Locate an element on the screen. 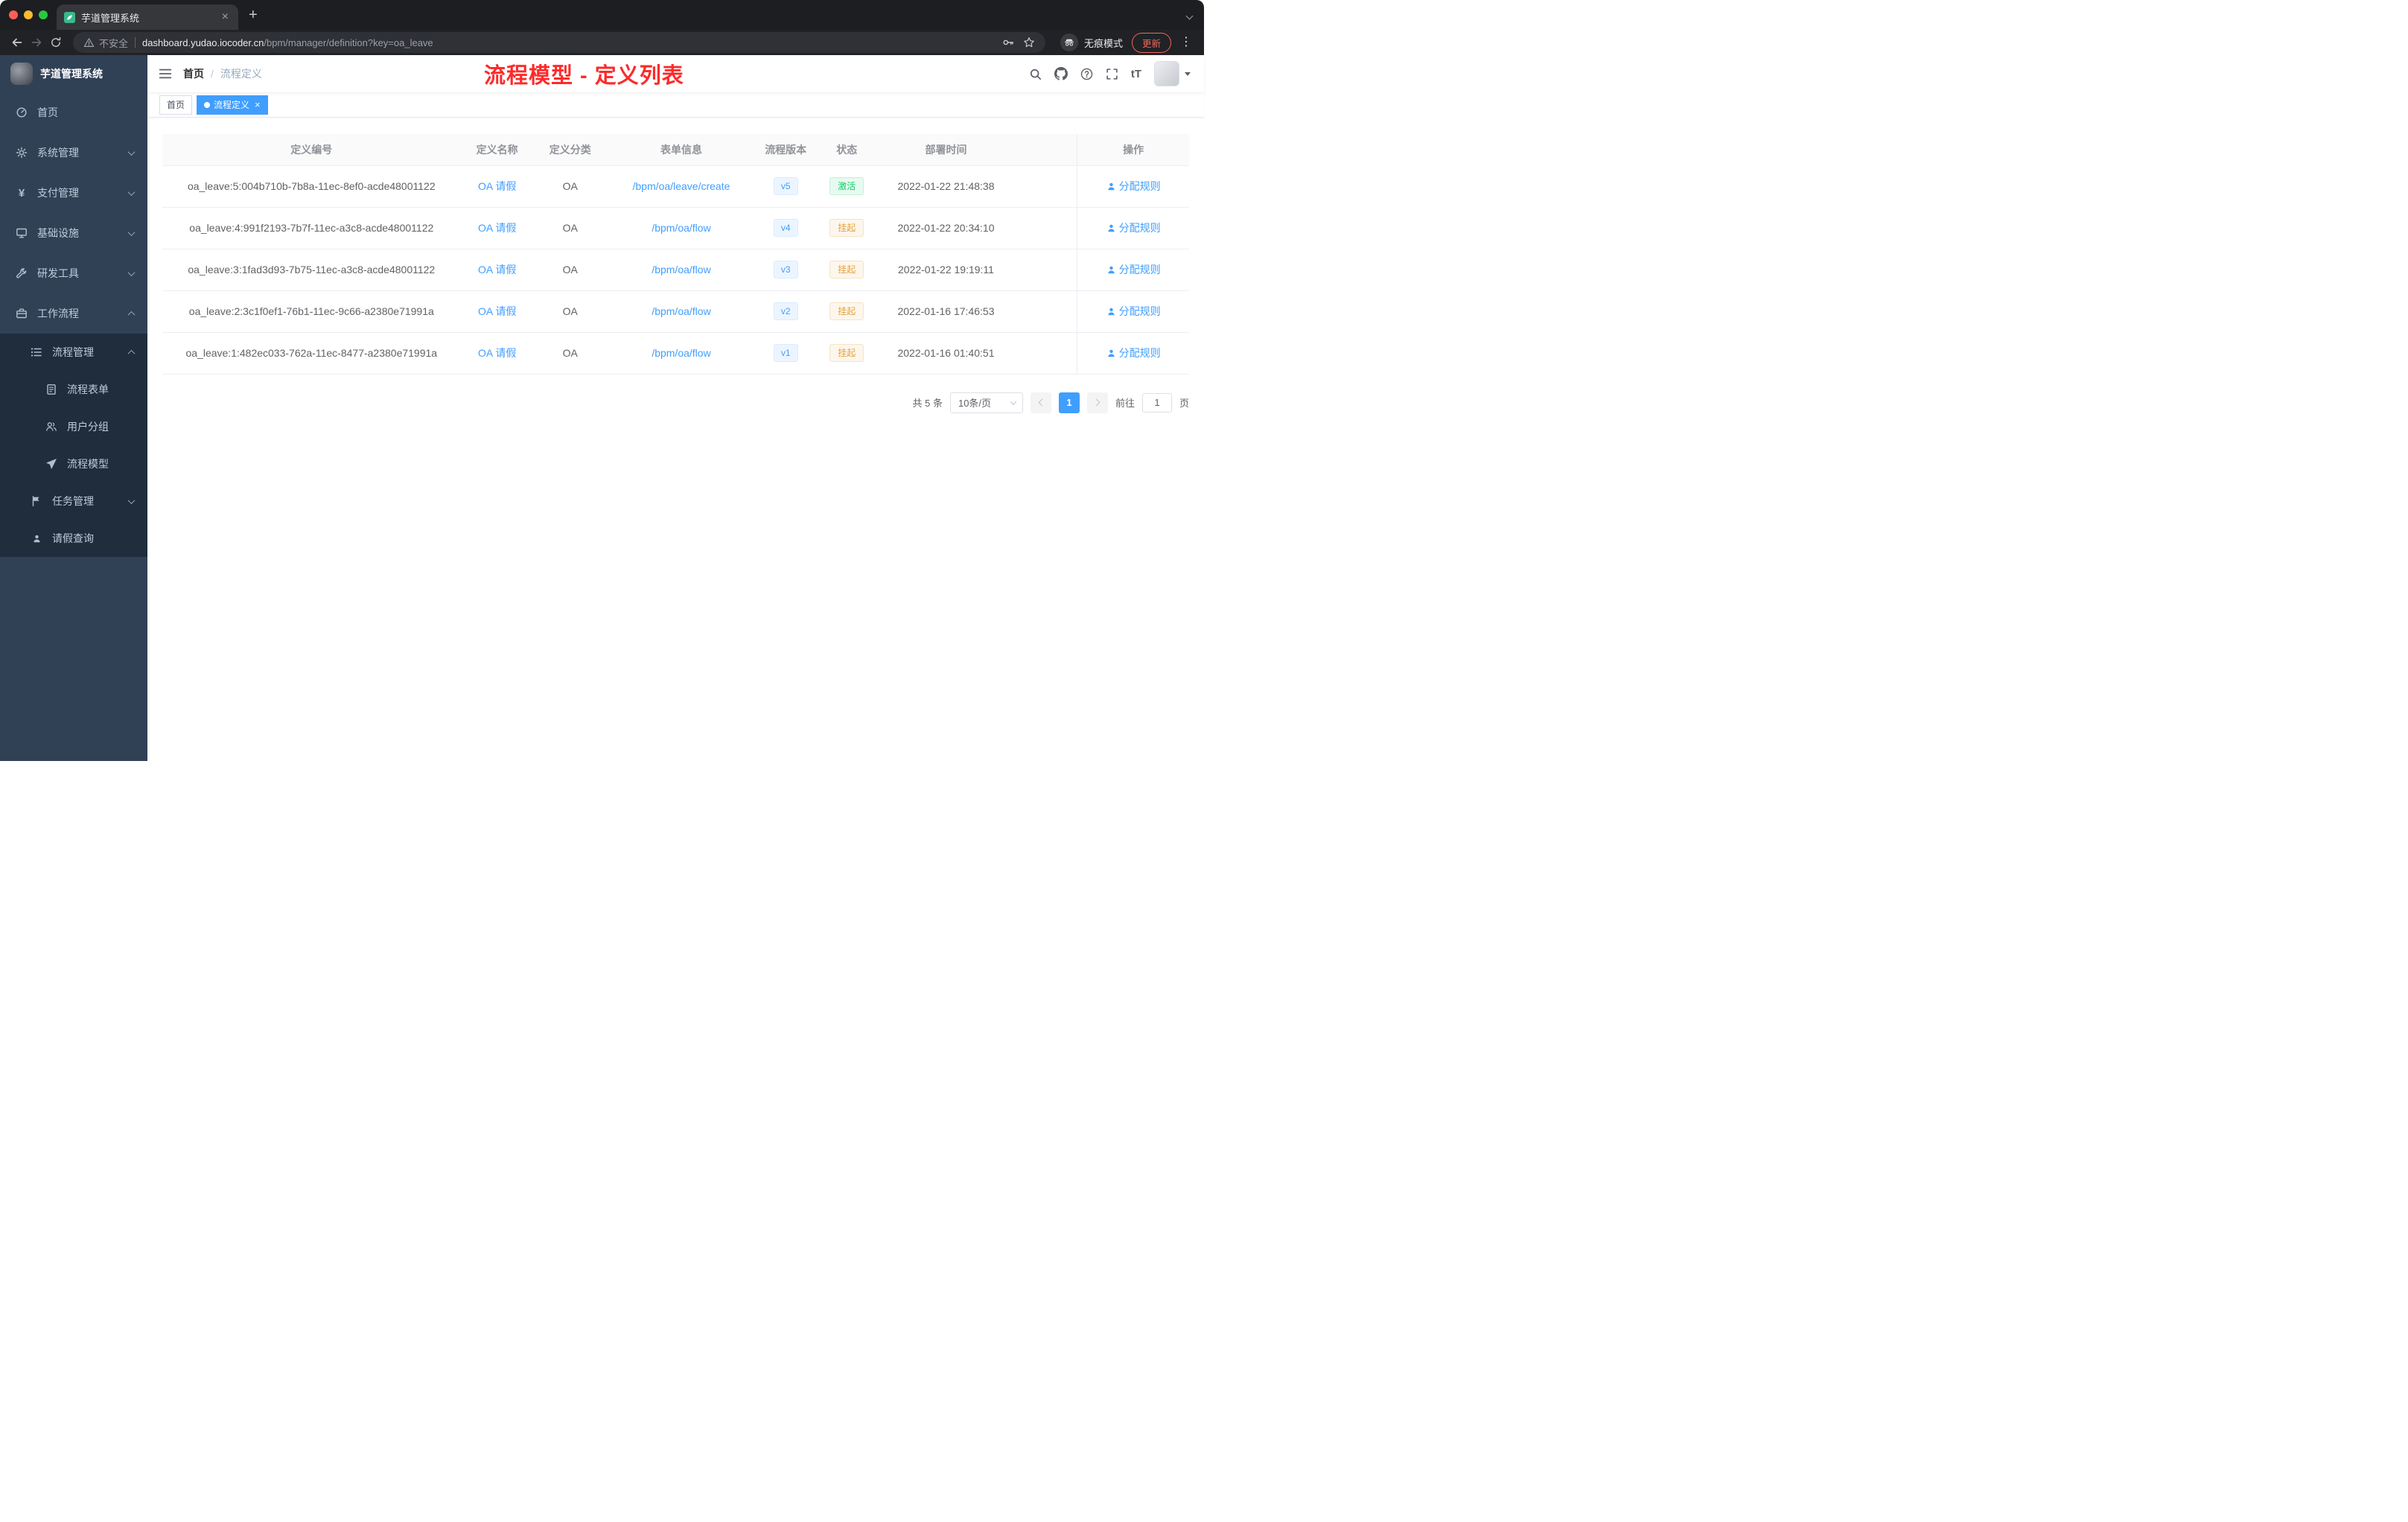 This screenshot has height=1522, width=2408. sidebar-item-payment-management: ¥ 支付管理 is located at coordinates (73, 193).